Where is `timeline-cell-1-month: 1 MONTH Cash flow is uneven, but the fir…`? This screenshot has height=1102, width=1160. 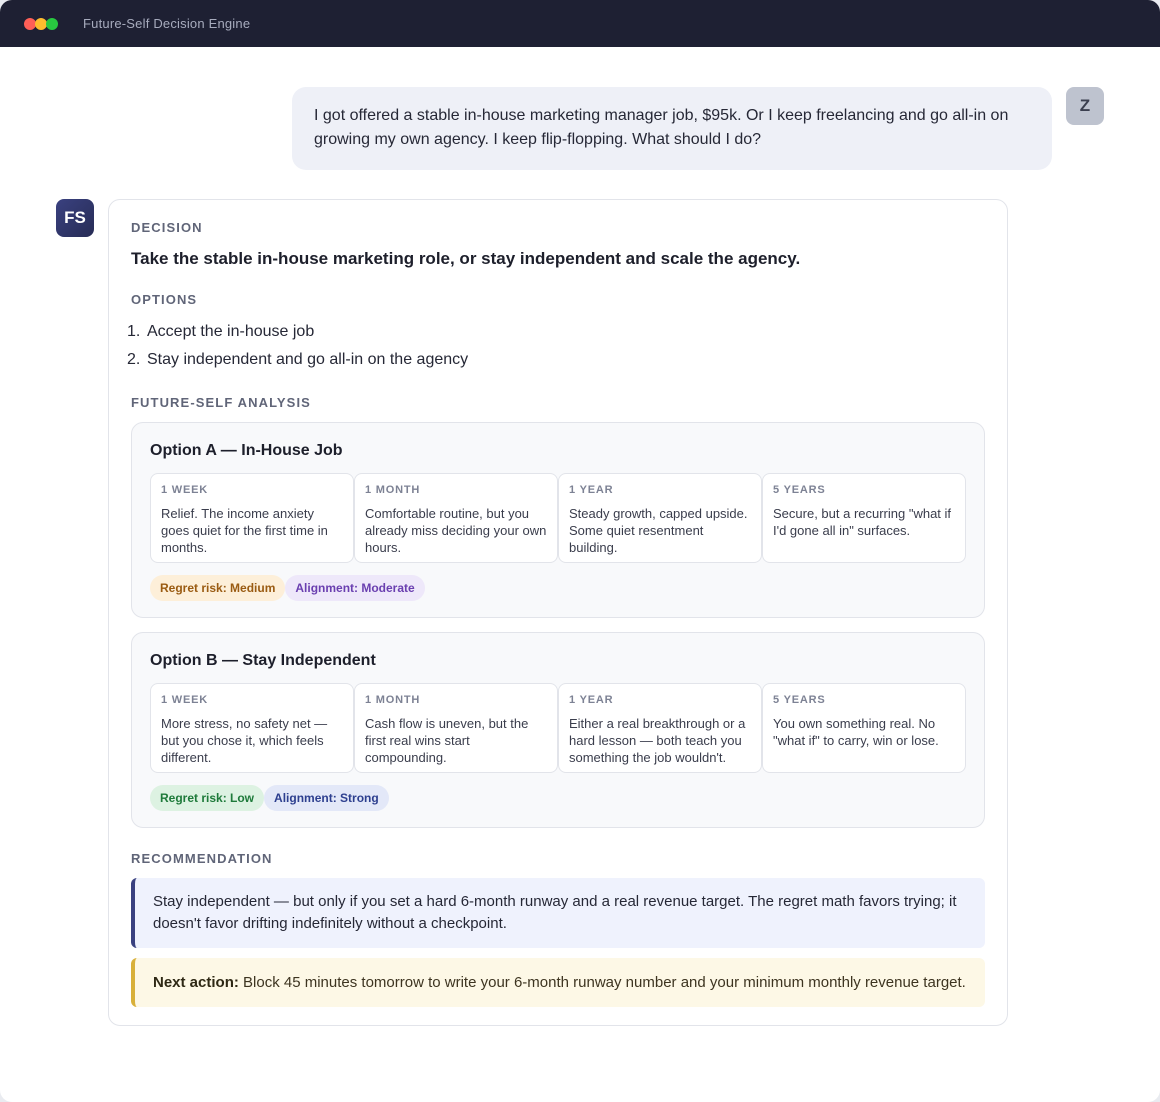
timeline-cell-1-month: 1 MONTH Cash flow is uneven, but the fir… is located at coordinates (456, 728).